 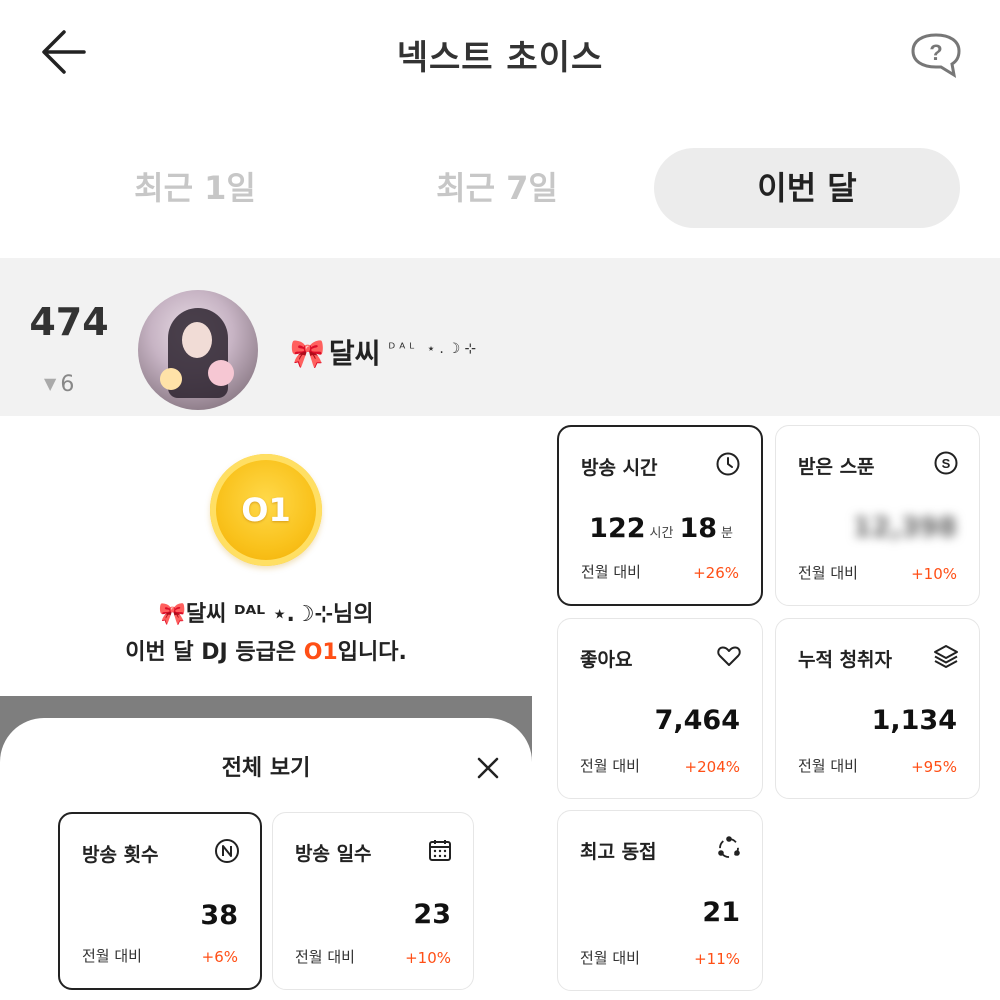 What do you see at coordinates (59, 384) in the screenshot?
I see `rank-change: ▼ 6` at bounding box center [59, 384].